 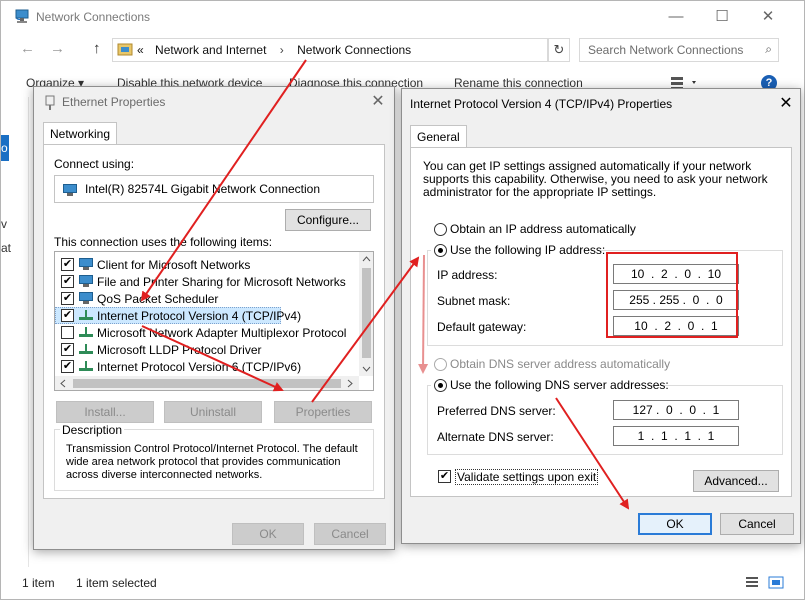 I want to click on breadcrumb-overflow: «, so click(x=140, y=50).